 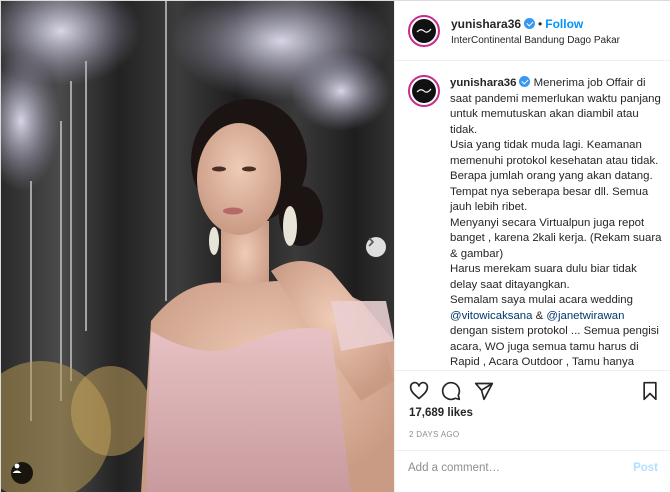 I want to click on send-icon, so click(x=484, y=391).